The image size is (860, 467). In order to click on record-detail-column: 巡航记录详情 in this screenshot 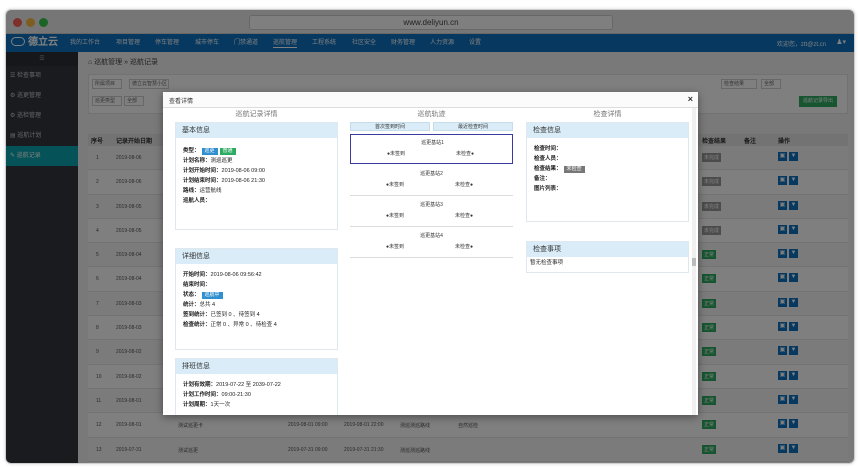, I will do `click(256, 115)`.